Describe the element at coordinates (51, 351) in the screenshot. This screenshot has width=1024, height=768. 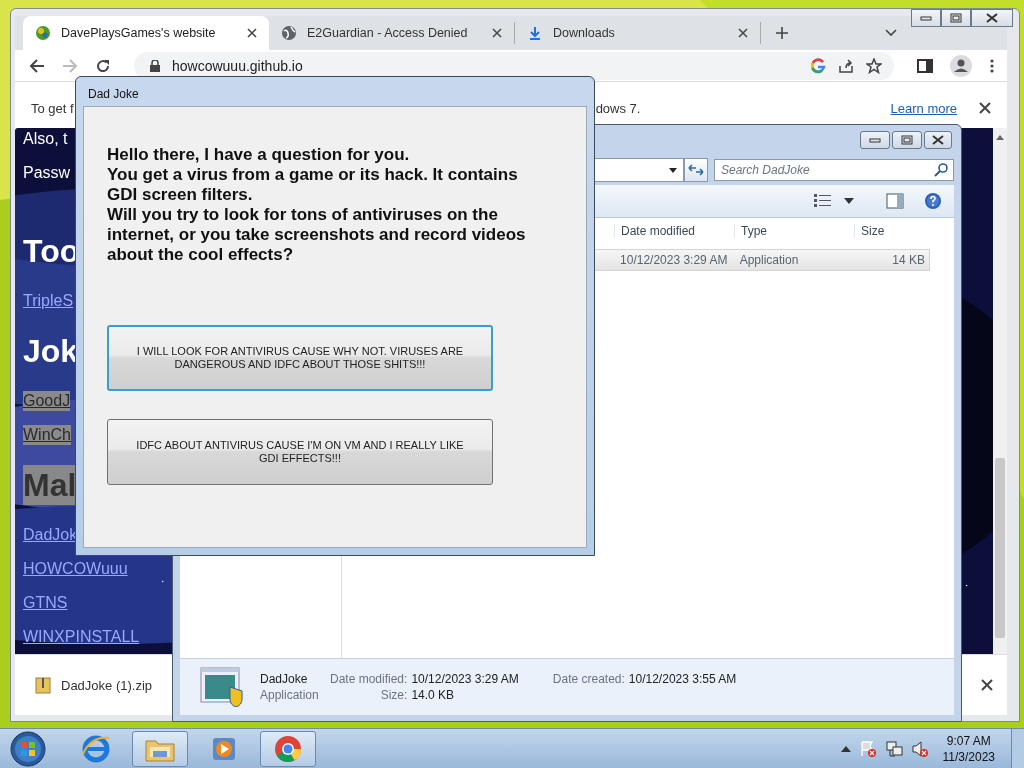
I see `page-heading: Jok` at that location.